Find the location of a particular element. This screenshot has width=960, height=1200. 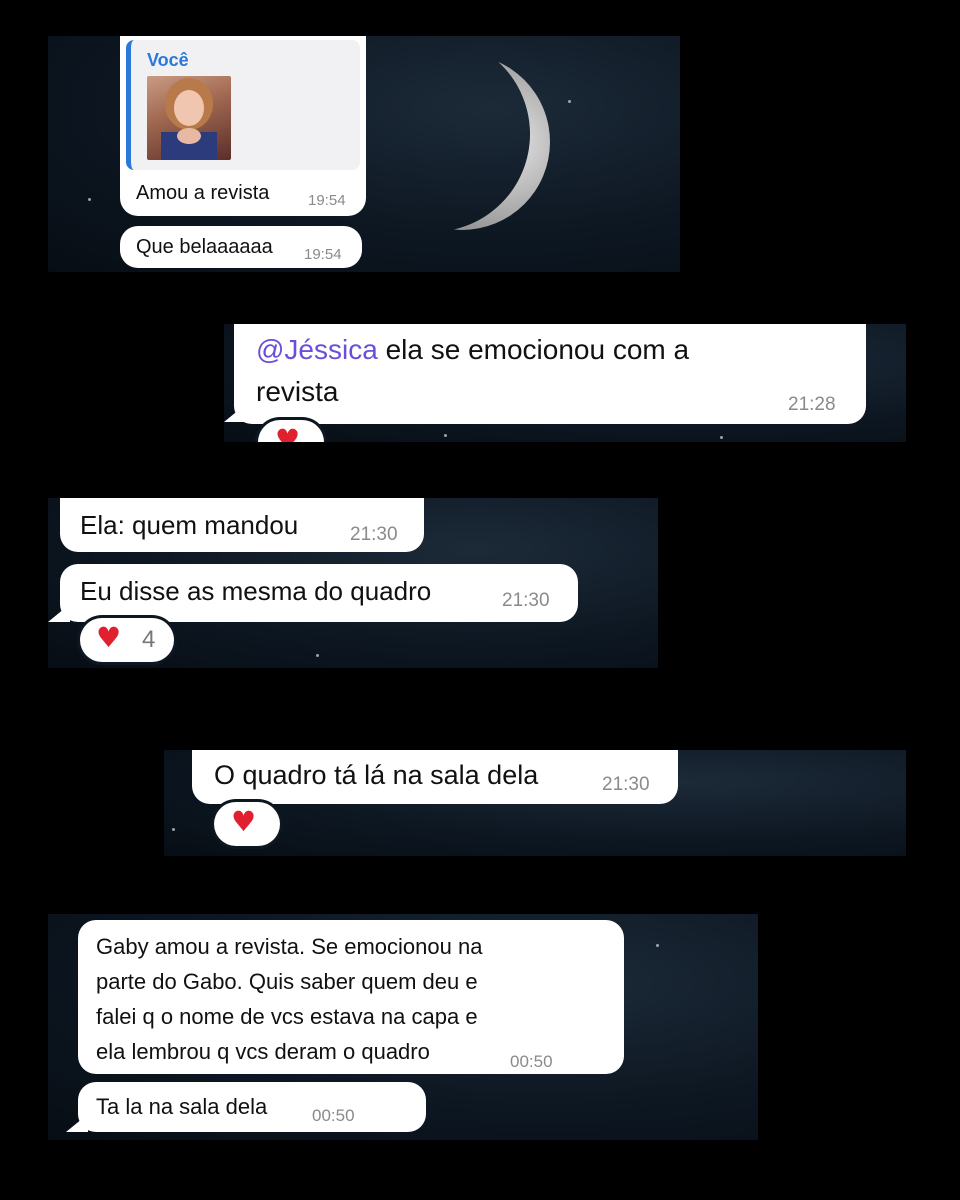

message-bubble: Eu disse as mesma do quadro 21:30 is located at coordinates (319, 593).